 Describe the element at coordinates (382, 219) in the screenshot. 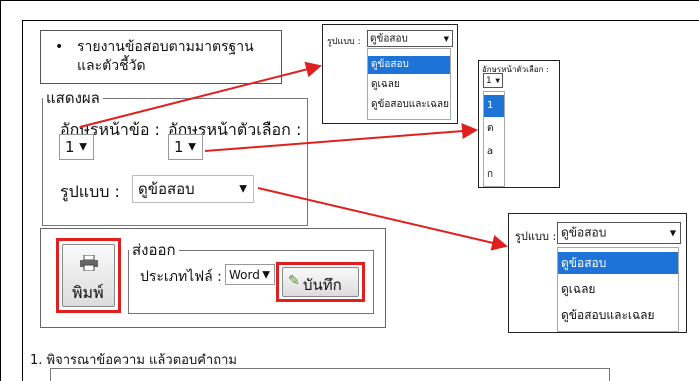

I see `arrow-to-format-large-popup` at that location.